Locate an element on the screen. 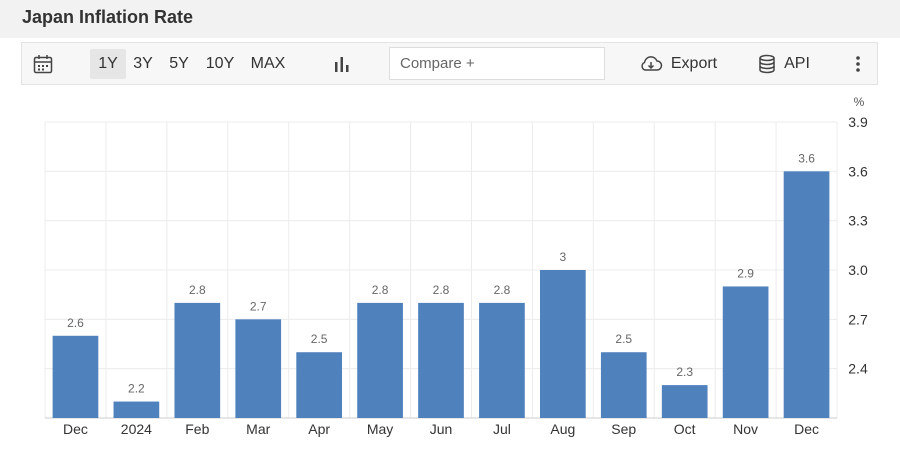  x-tick-label: Feb is located at coordinates (197, 429).